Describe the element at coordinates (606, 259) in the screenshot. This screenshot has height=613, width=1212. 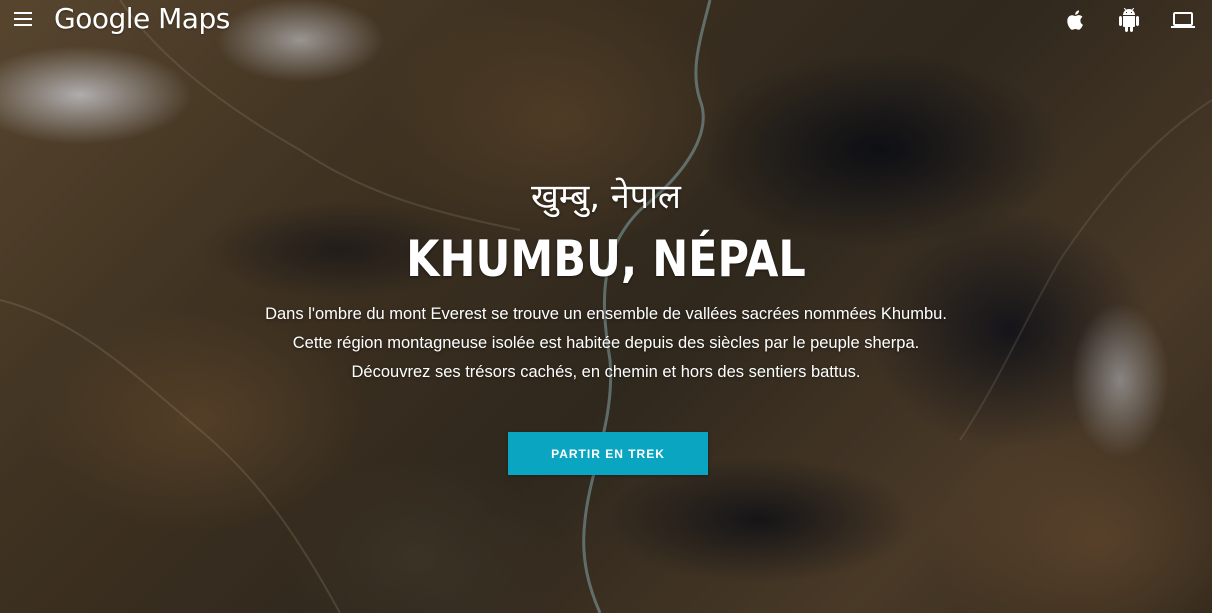
I see `page-title: KHUMBU, NÉPAL` at that location.